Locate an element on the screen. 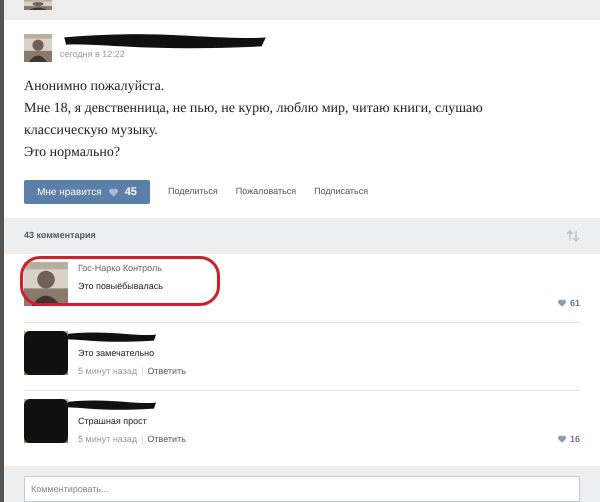  like-count: 16 is located at coordinates (575, 439).